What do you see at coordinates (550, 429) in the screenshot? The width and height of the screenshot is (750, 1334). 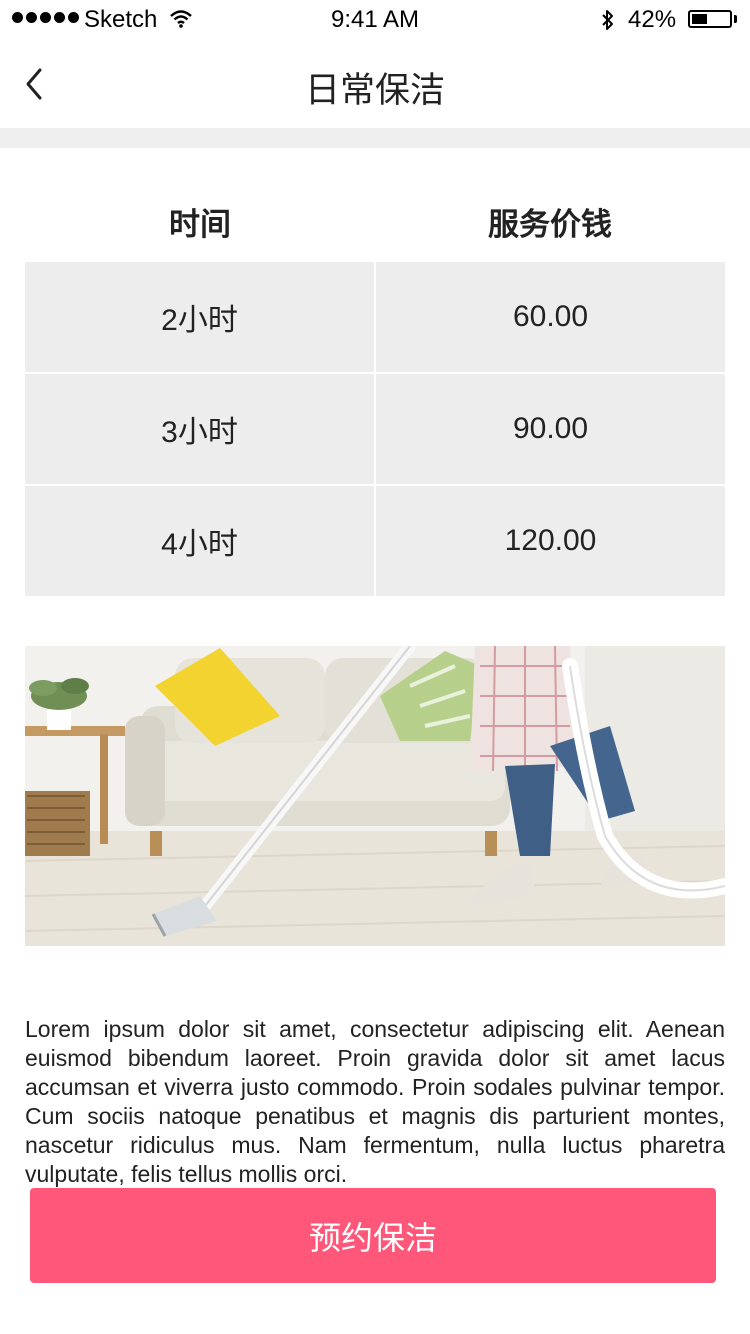 I see `cell-price: 90.00` at bounding box center [550, 429].